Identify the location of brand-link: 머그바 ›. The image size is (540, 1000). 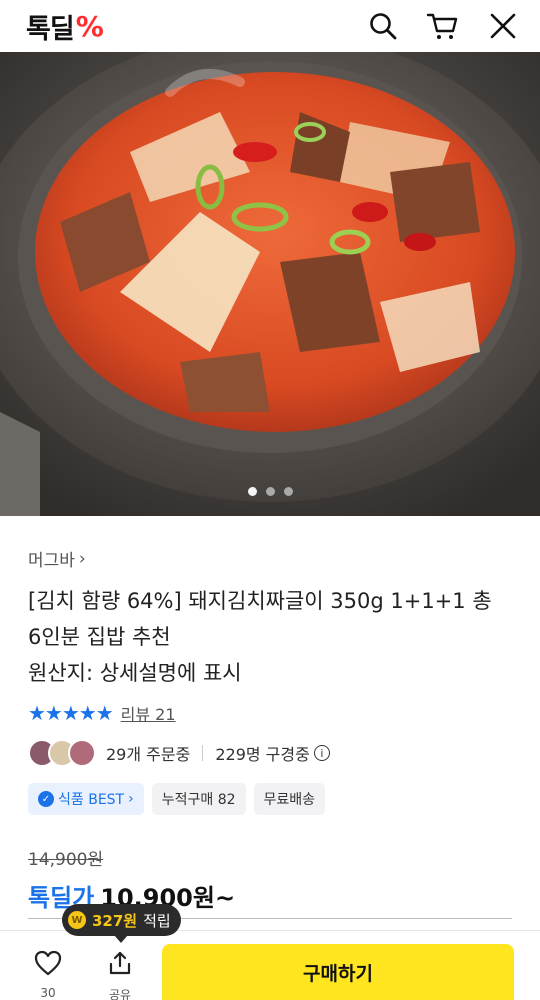
(270, 559).